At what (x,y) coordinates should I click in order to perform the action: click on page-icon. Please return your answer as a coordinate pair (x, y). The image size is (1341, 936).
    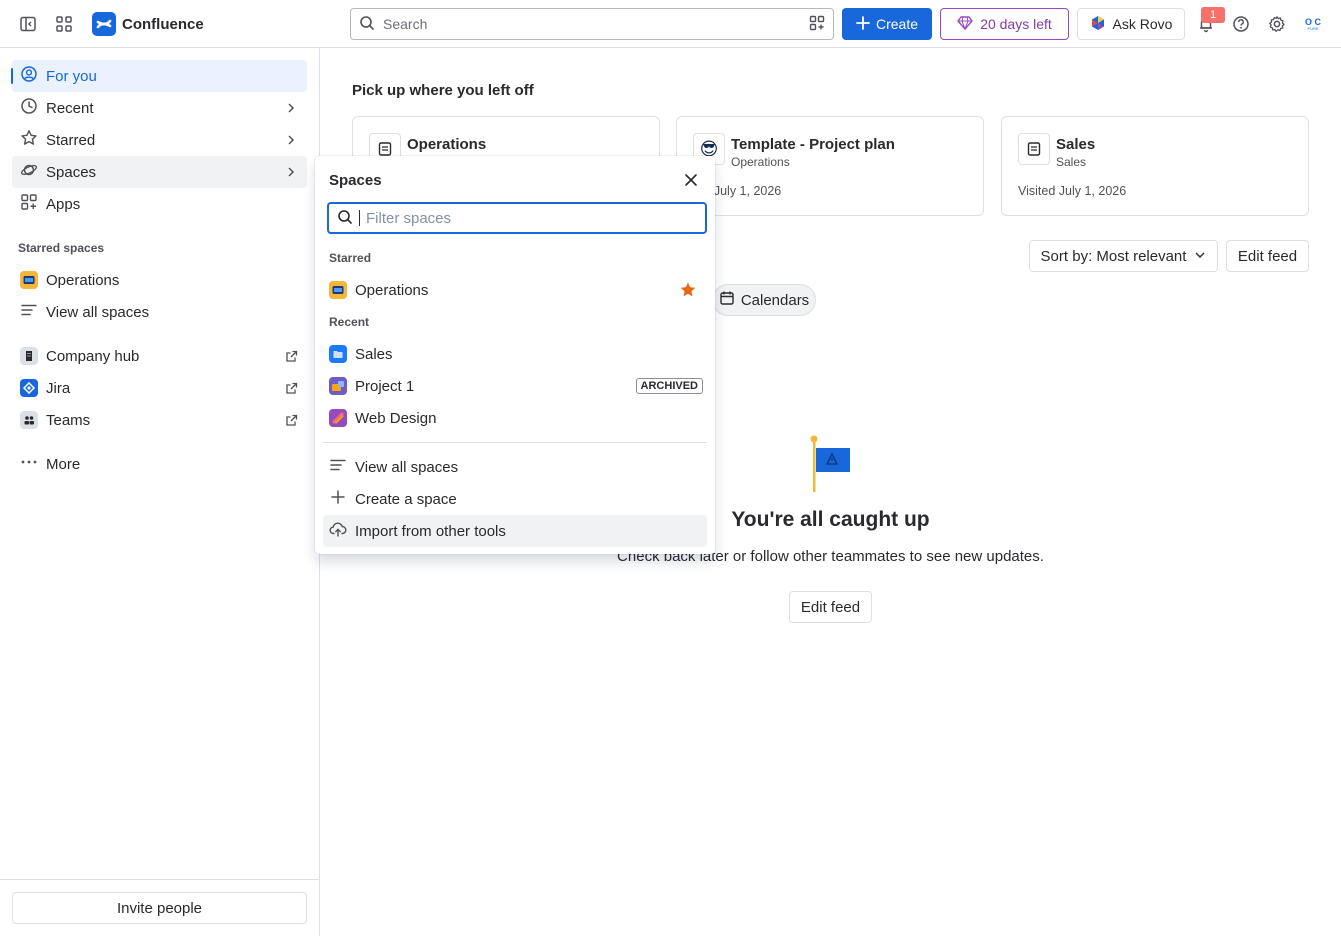
    Looking at the image, I should click on (1034, 149).